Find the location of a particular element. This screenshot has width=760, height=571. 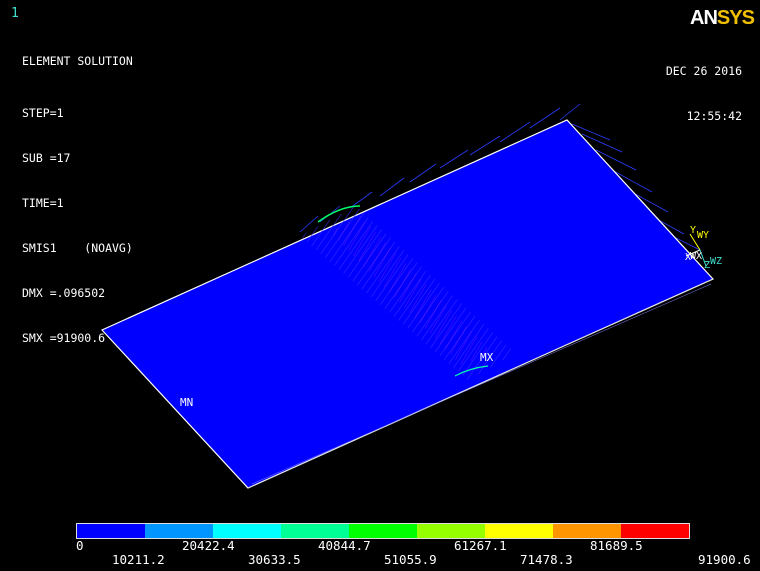

legend-label-bottom: 51055.9 is located at coordinates (410, 559).